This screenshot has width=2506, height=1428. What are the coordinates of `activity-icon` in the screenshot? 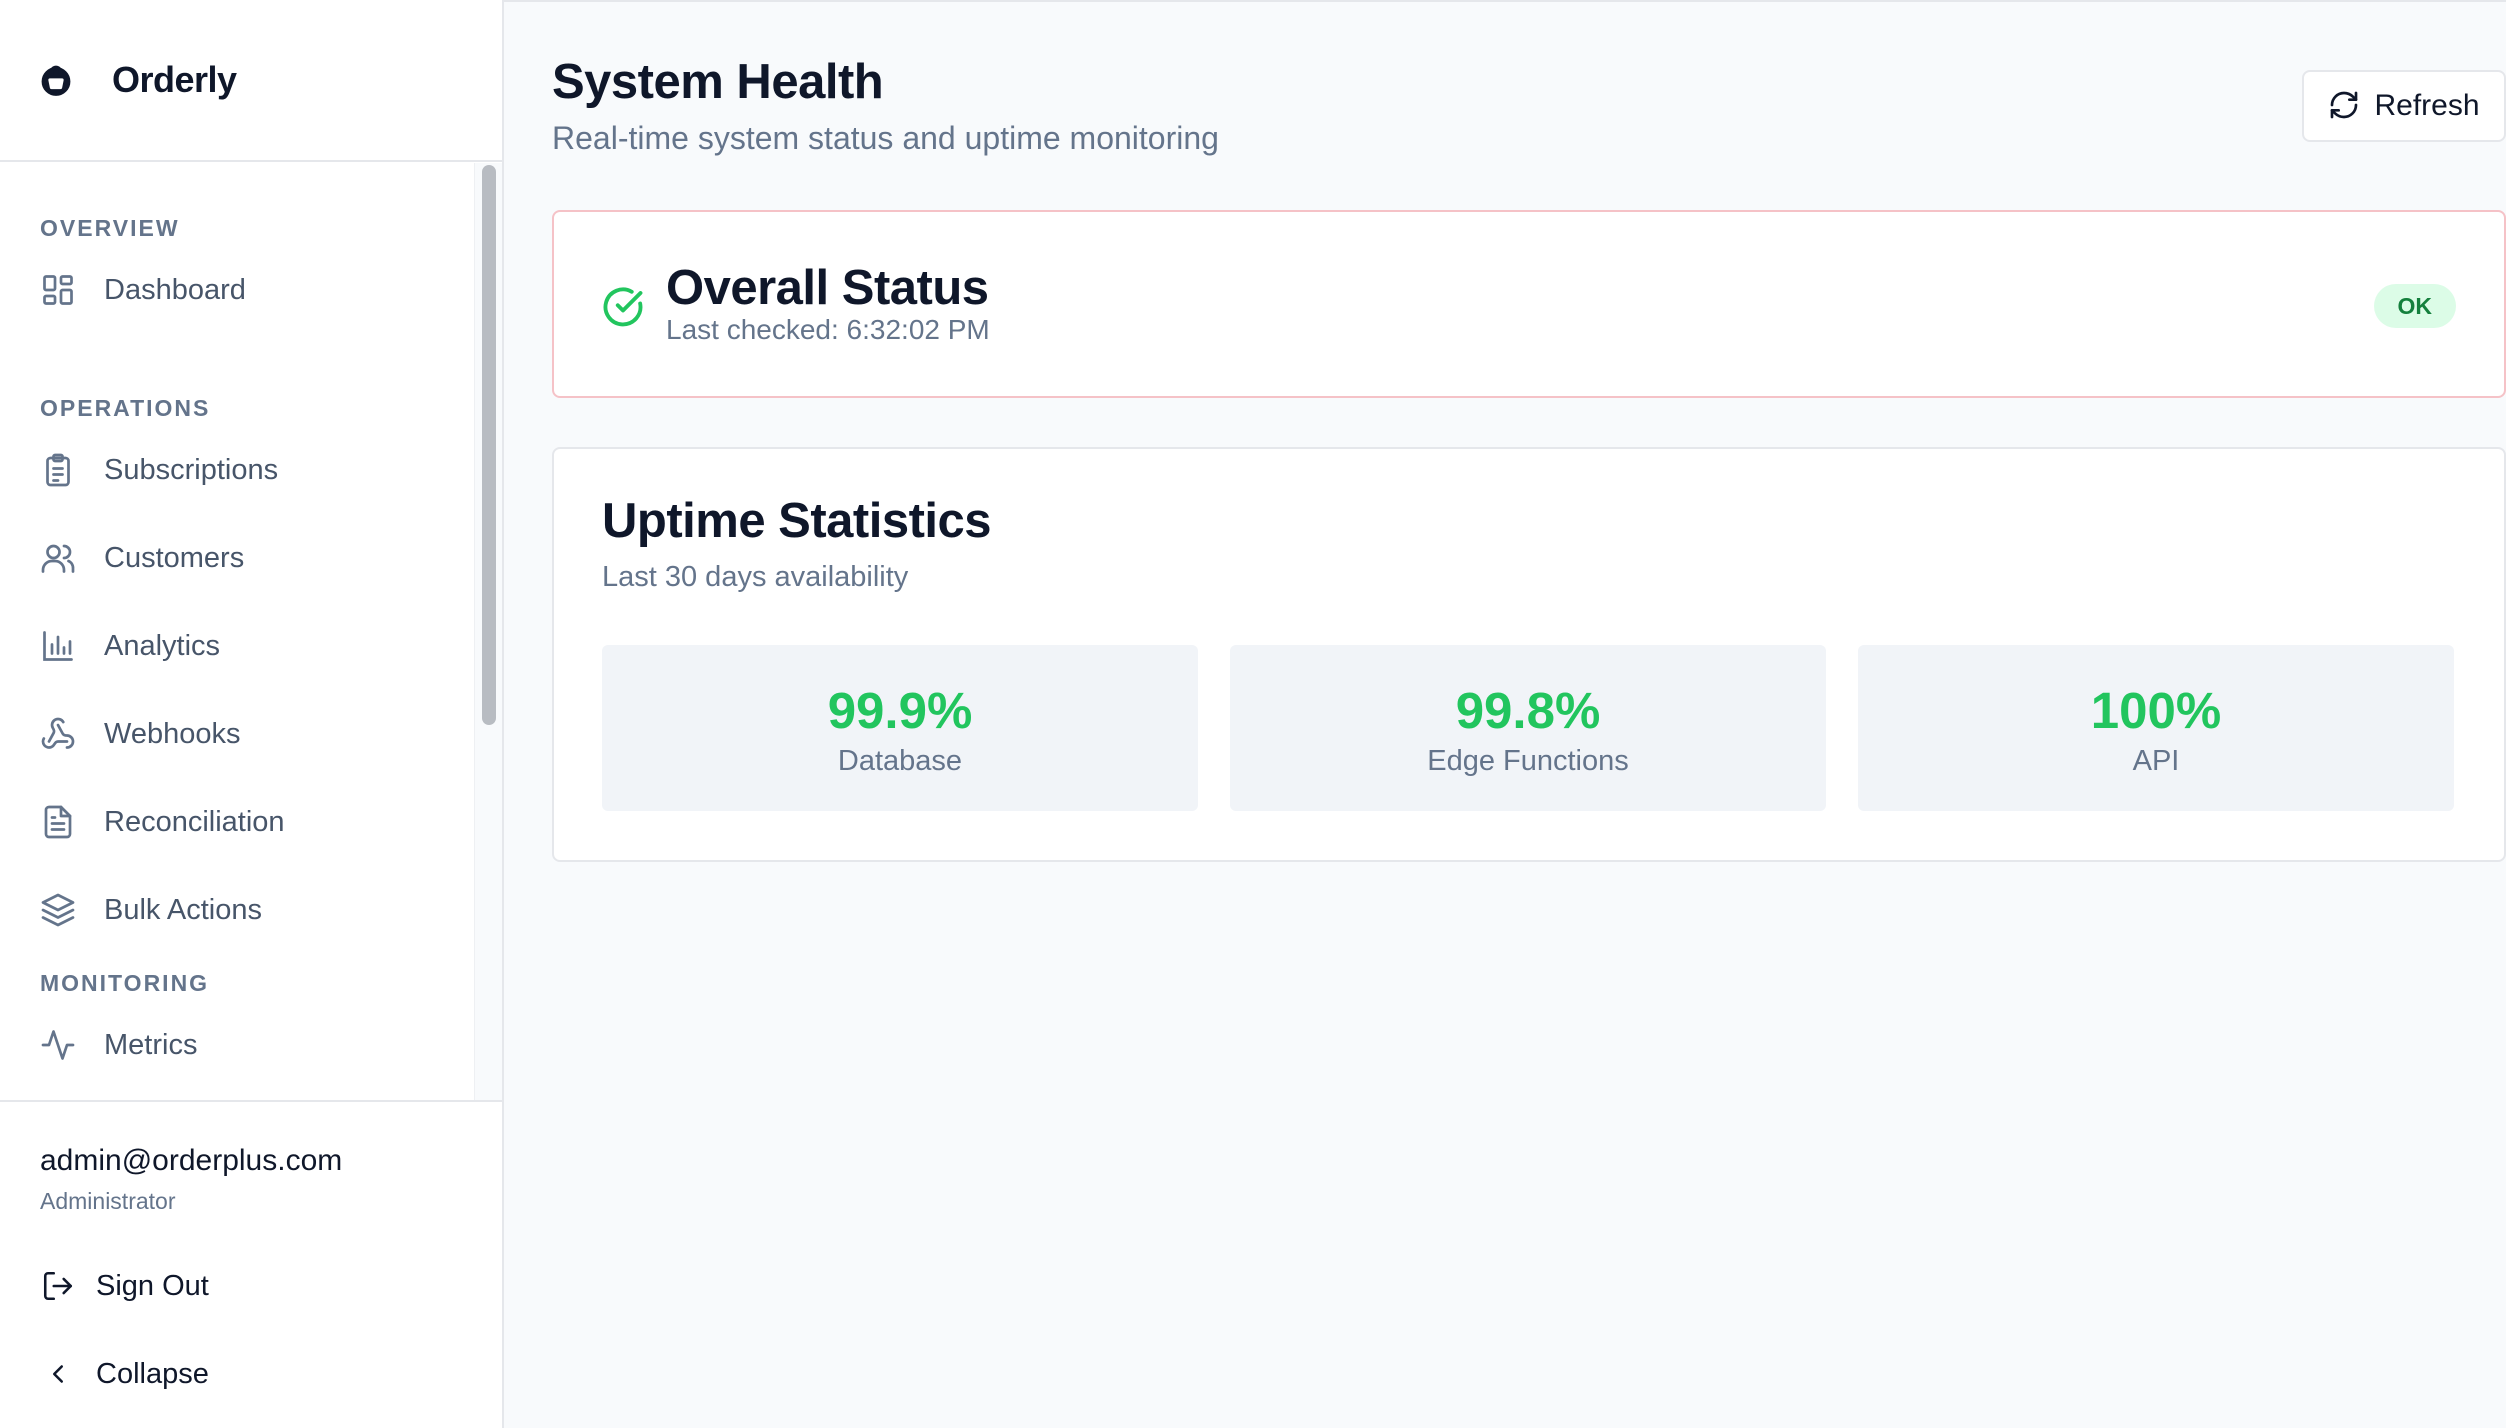 It's located at (58, 1045).